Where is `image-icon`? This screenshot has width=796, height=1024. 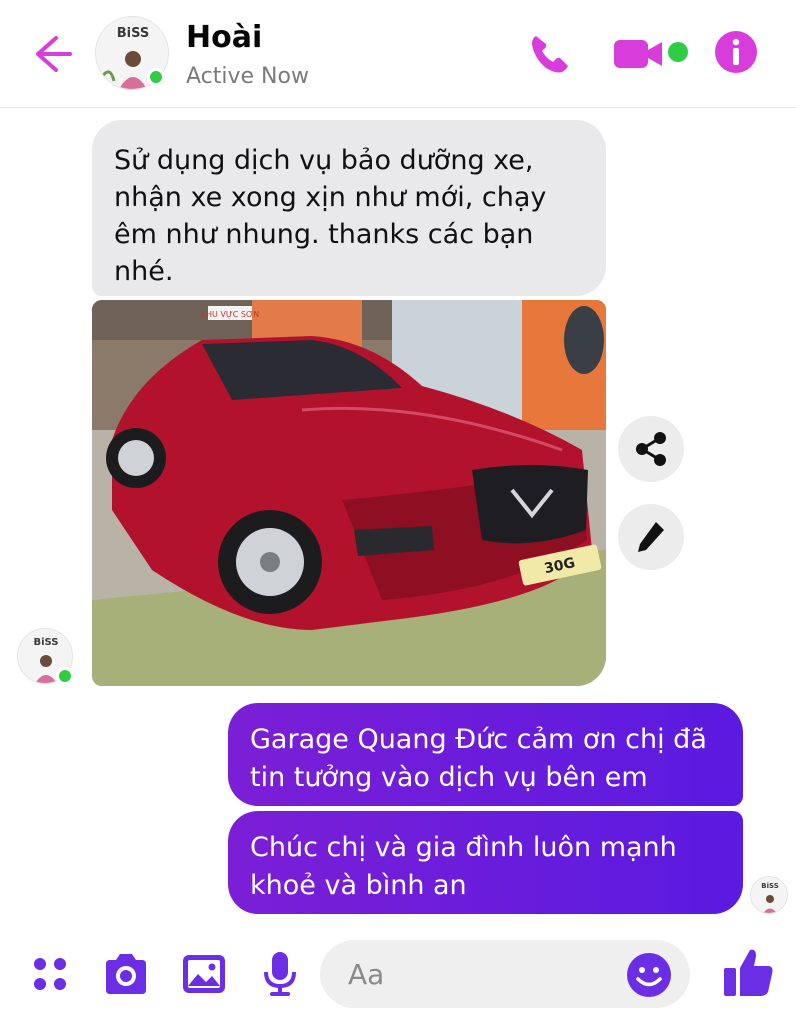 image-icon is located at coordinates (204, 974).